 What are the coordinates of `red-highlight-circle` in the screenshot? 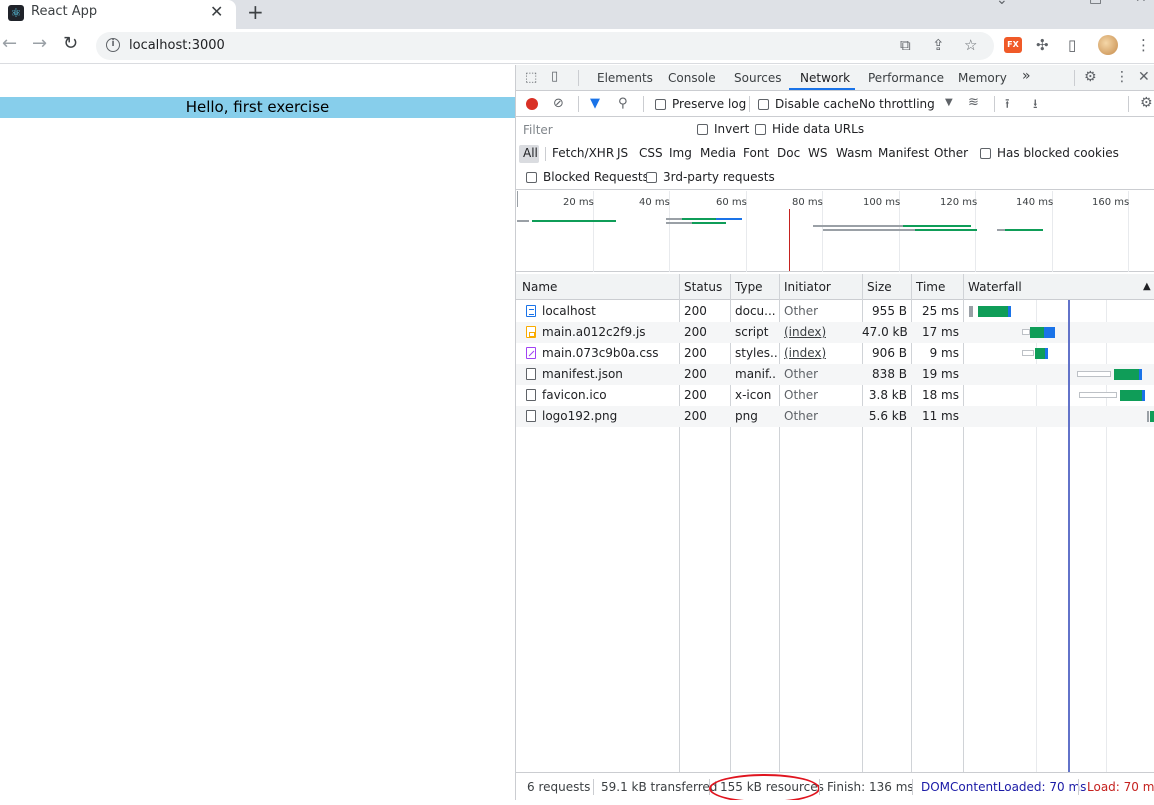 It's located at (764, 788).